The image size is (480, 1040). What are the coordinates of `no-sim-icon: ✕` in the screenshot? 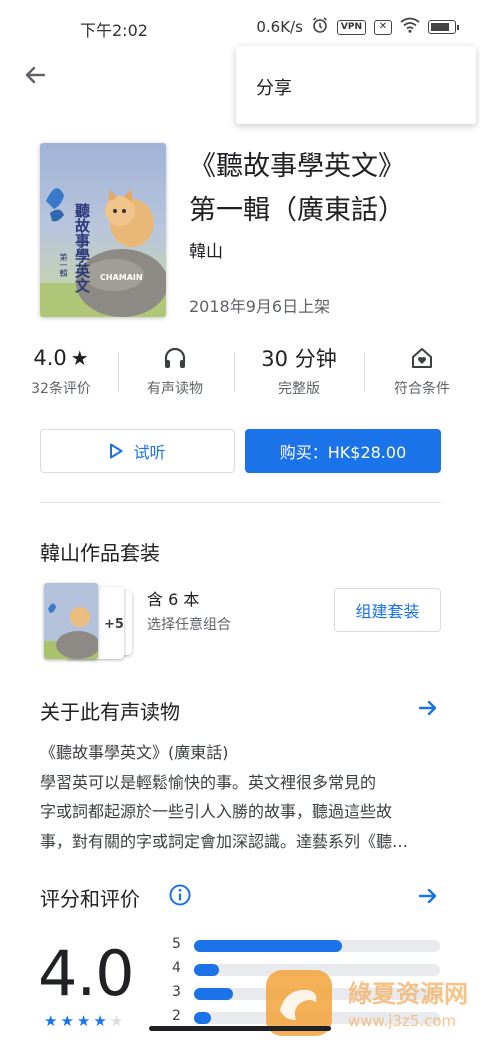 It's located at (383, 27).